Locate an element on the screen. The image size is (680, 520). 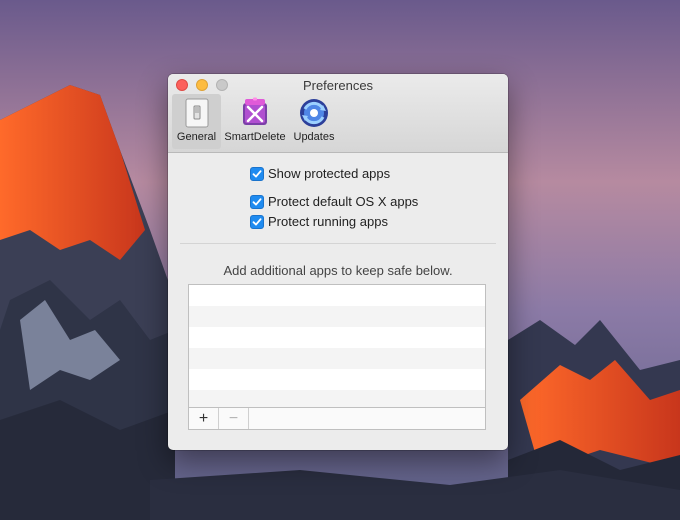
title-bar: Preferences General SmartDelete Updates is located at coordinates (338, 113).